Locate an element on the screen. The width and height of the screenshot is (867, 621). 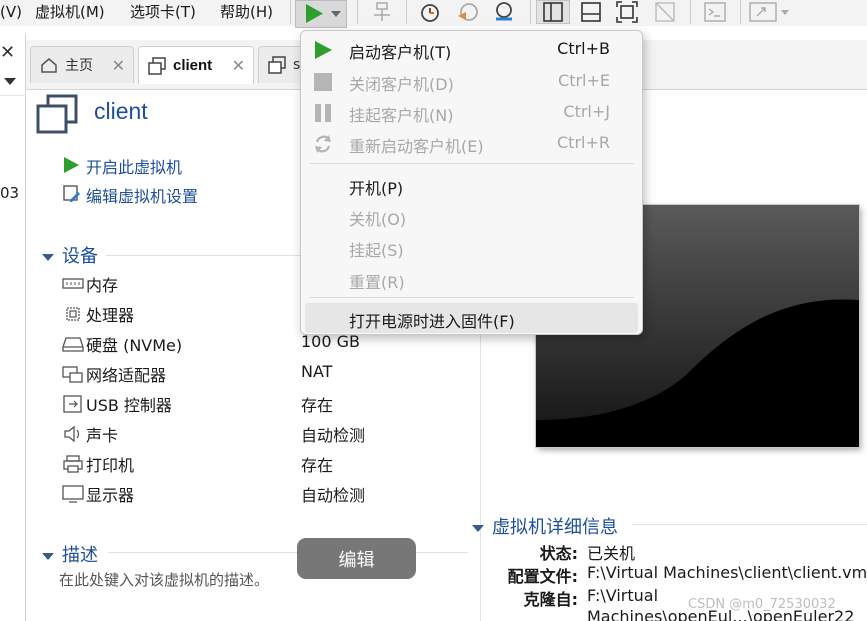
thumbnail-bar-icon is located at coordinates (591, 12).